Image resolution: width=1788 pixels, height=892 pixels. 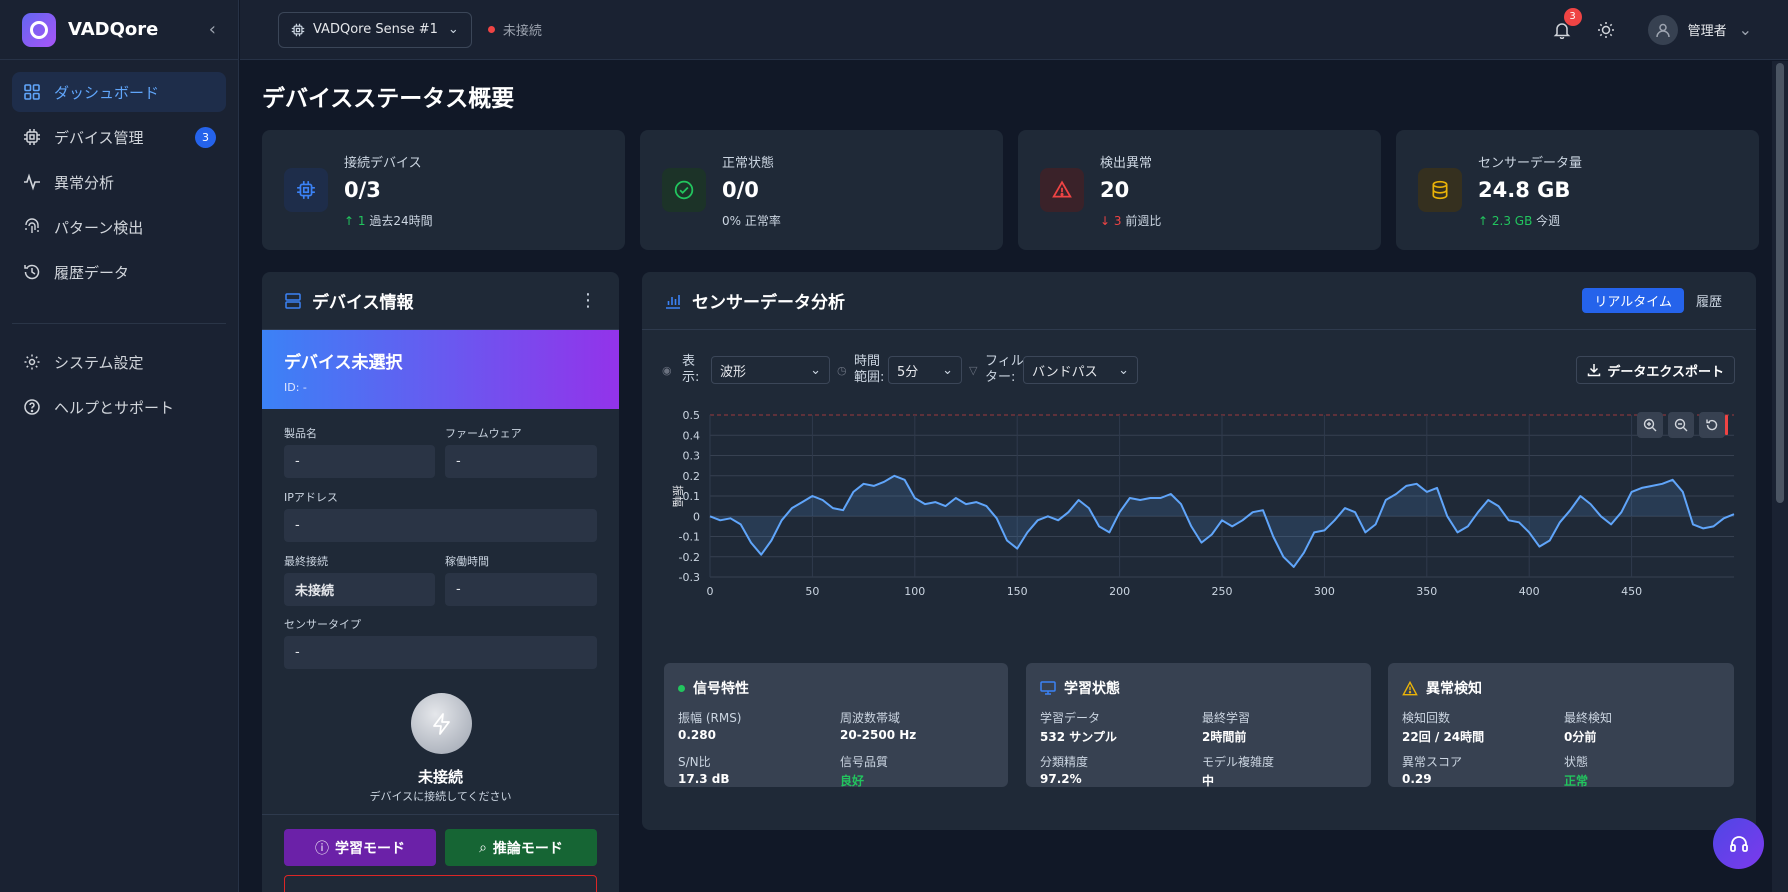 What do you see at coordinates (440, 796) in the screenshot?
I see `connection-status-hint: デバイスに接続してください` at bounding box center [440, 796].